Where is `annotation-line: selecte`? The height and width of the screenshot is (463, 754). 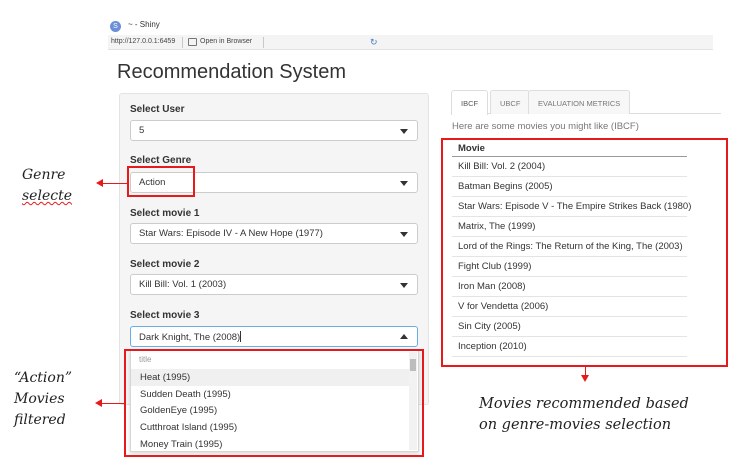
annotation-line: selecte is located at coordinates (47, 196).